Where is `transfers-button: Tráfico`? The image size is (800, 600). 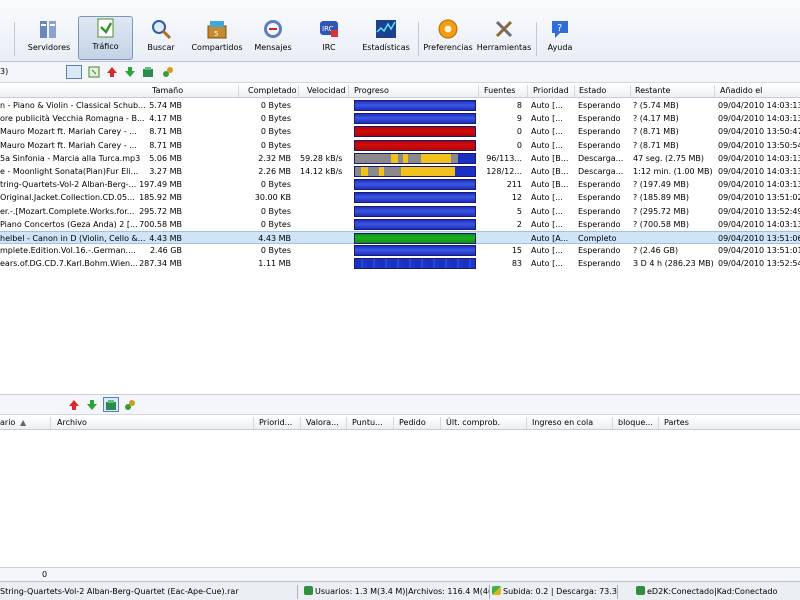 transfers-button: Tráfico is located at coordinates (105, 38).